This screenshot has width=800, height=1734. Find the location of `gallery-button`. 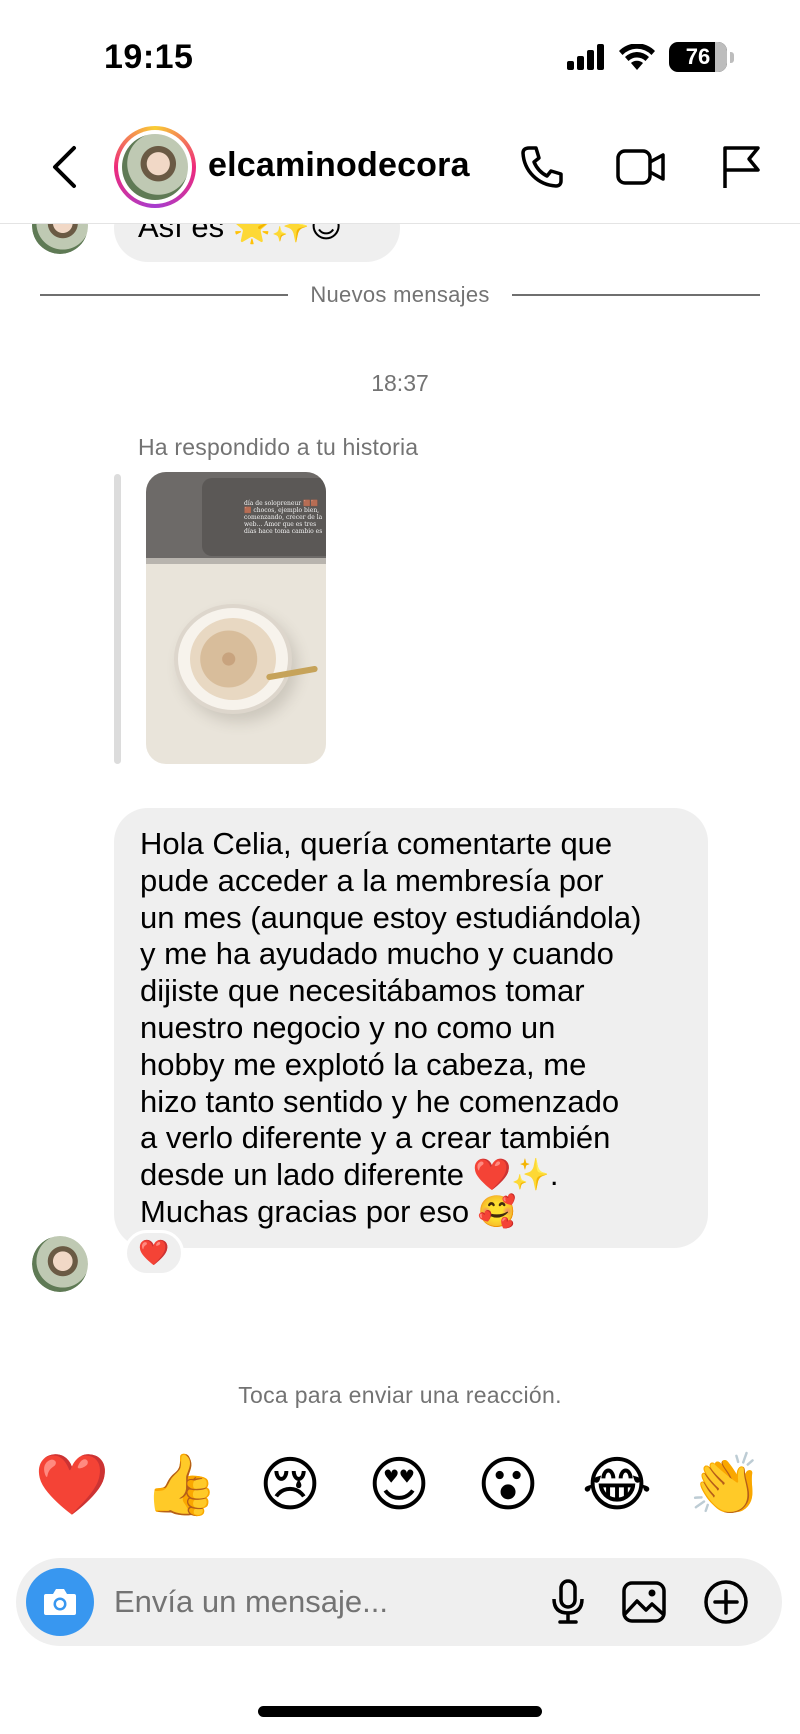

gallery-button is located at coordinates (644, 1602).